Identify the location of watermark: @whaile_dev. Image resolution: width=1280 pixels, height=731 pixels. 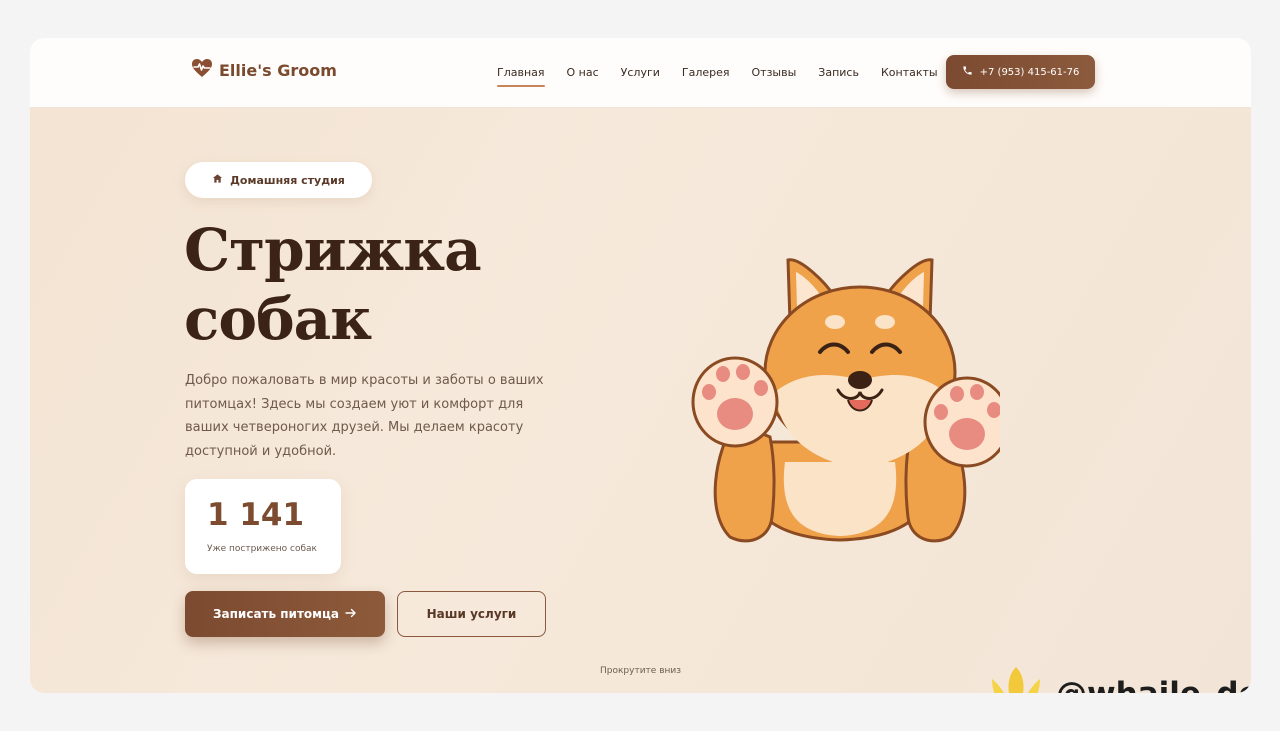
(1119, 679).